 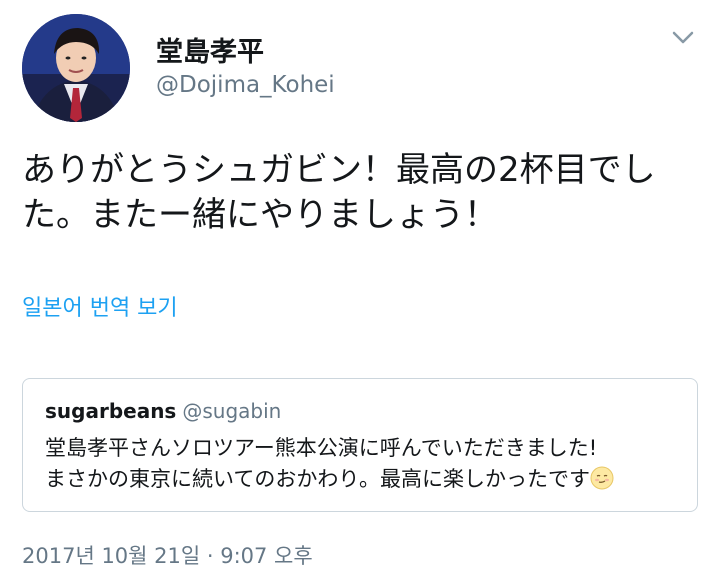 What do you see at coordinates (260, 215) in the screenshot?
I see `tweet-text-line: た。またー緒にやりましょう！` at bounding box center [260, 215].